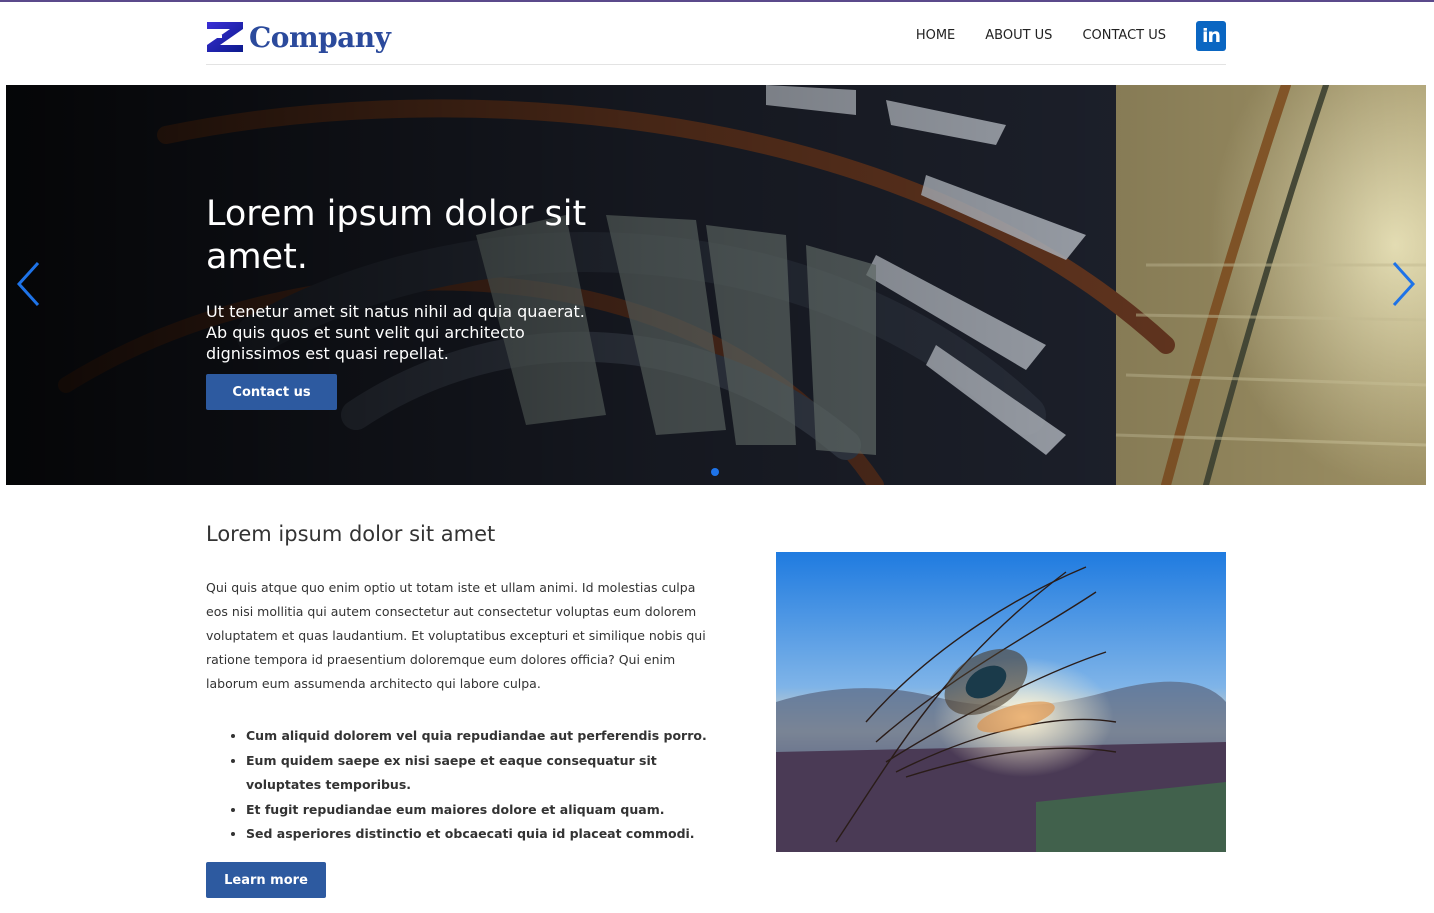 The height and width of the screenshot is (913, 1434). What do you see at coordinates (716, 33) in the screenshot?
I see `site-header: Company HOME ABOUT US CONTACT US in` at bounding box center [716, 33].